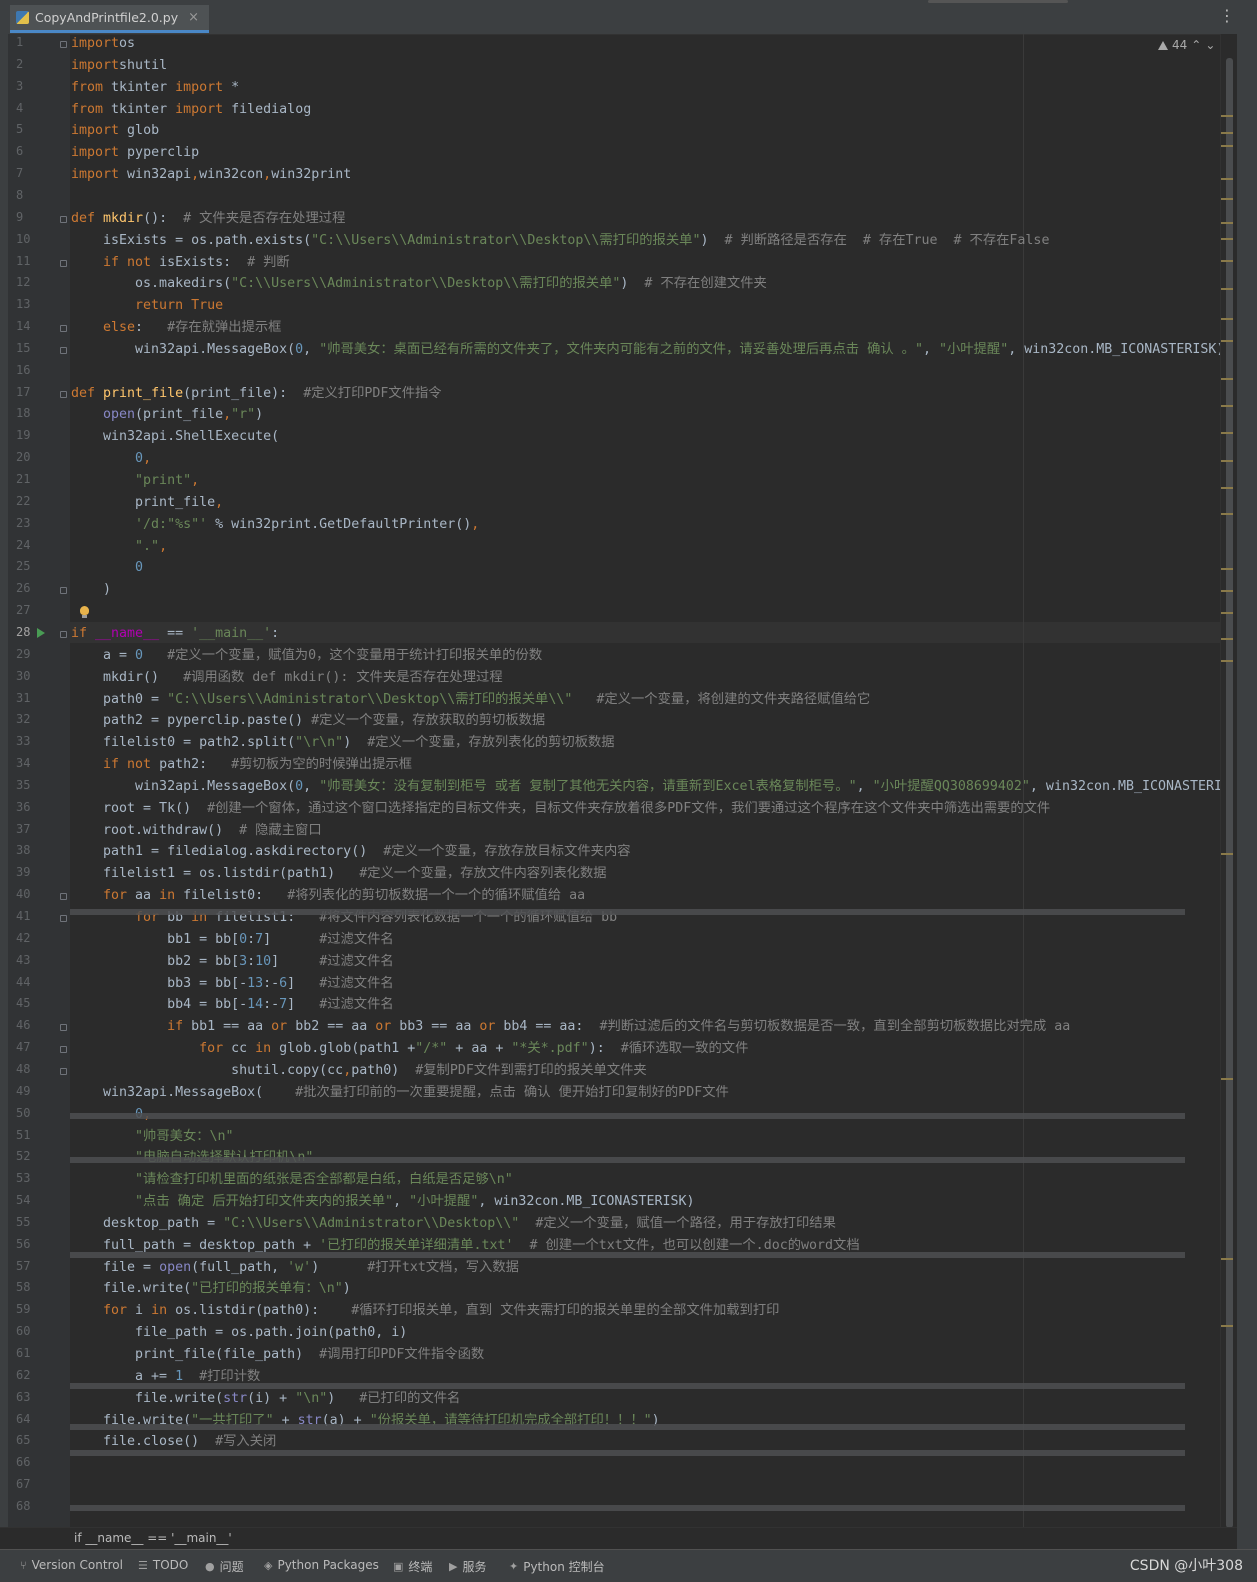 Image resolution: width=1257 pixels, height=1582 pixels. I want to click on line-number: 23, so click(23, 522).